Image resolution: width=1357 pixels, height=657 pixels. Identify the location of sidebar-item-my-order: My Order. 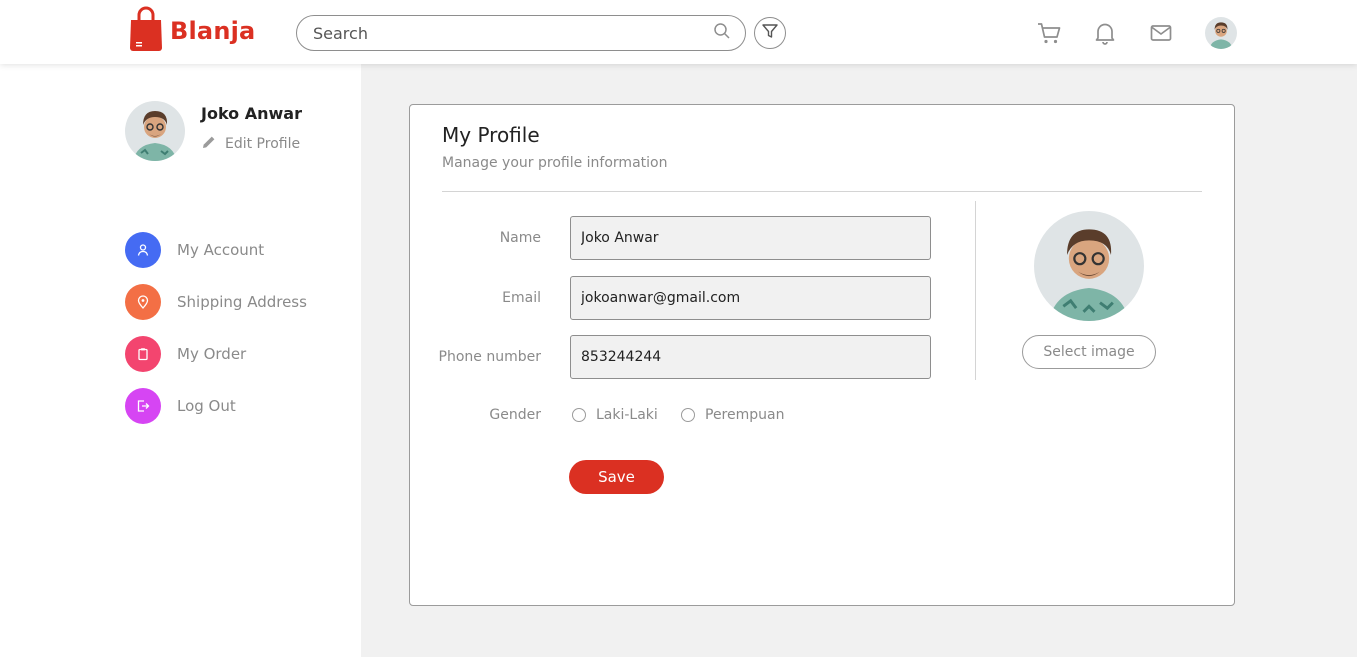
(185, 354).